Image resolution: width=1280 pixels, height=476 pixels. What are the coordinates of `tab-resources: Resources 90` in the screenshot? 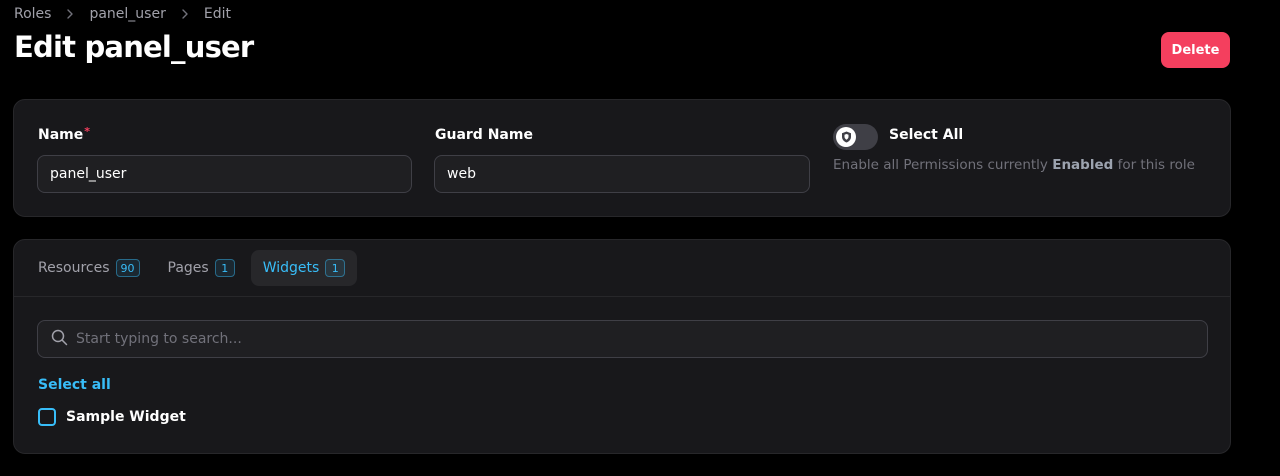 It's located at (89, 268).